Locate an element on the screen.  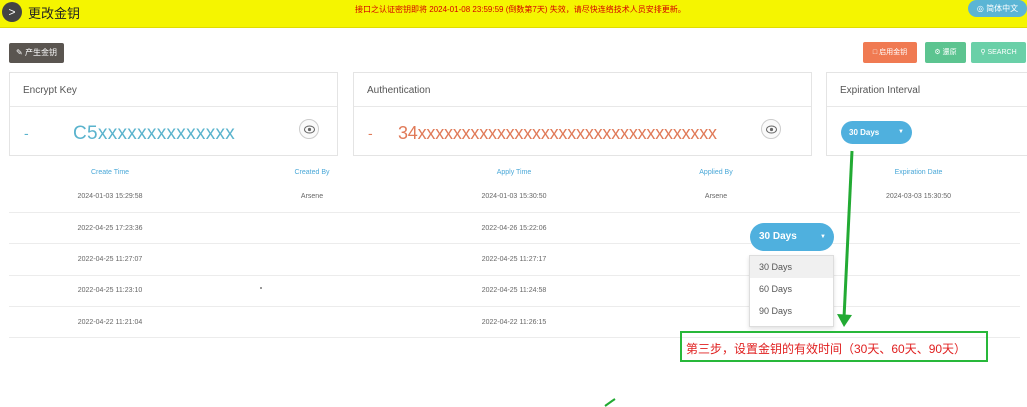
table-cell: 2024-01-03 15:30:50 is located at coordinates (514, 197).